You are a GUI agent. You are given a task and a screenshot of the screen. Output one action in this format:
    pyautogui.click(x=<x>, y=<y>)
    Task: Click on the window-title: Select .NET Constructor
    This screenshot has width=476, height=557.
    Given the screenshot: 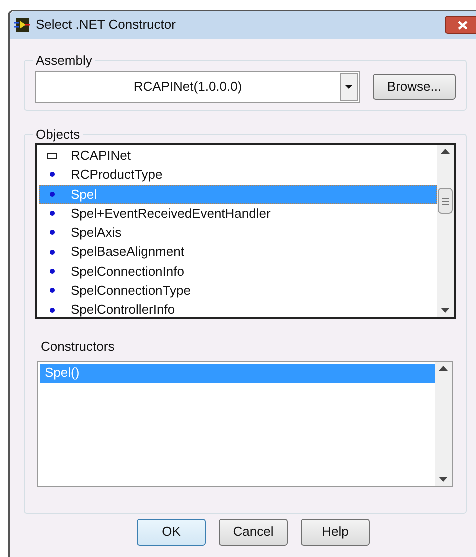 What is the action you would take?
    pyautogui.click(x=106, y=25)
    